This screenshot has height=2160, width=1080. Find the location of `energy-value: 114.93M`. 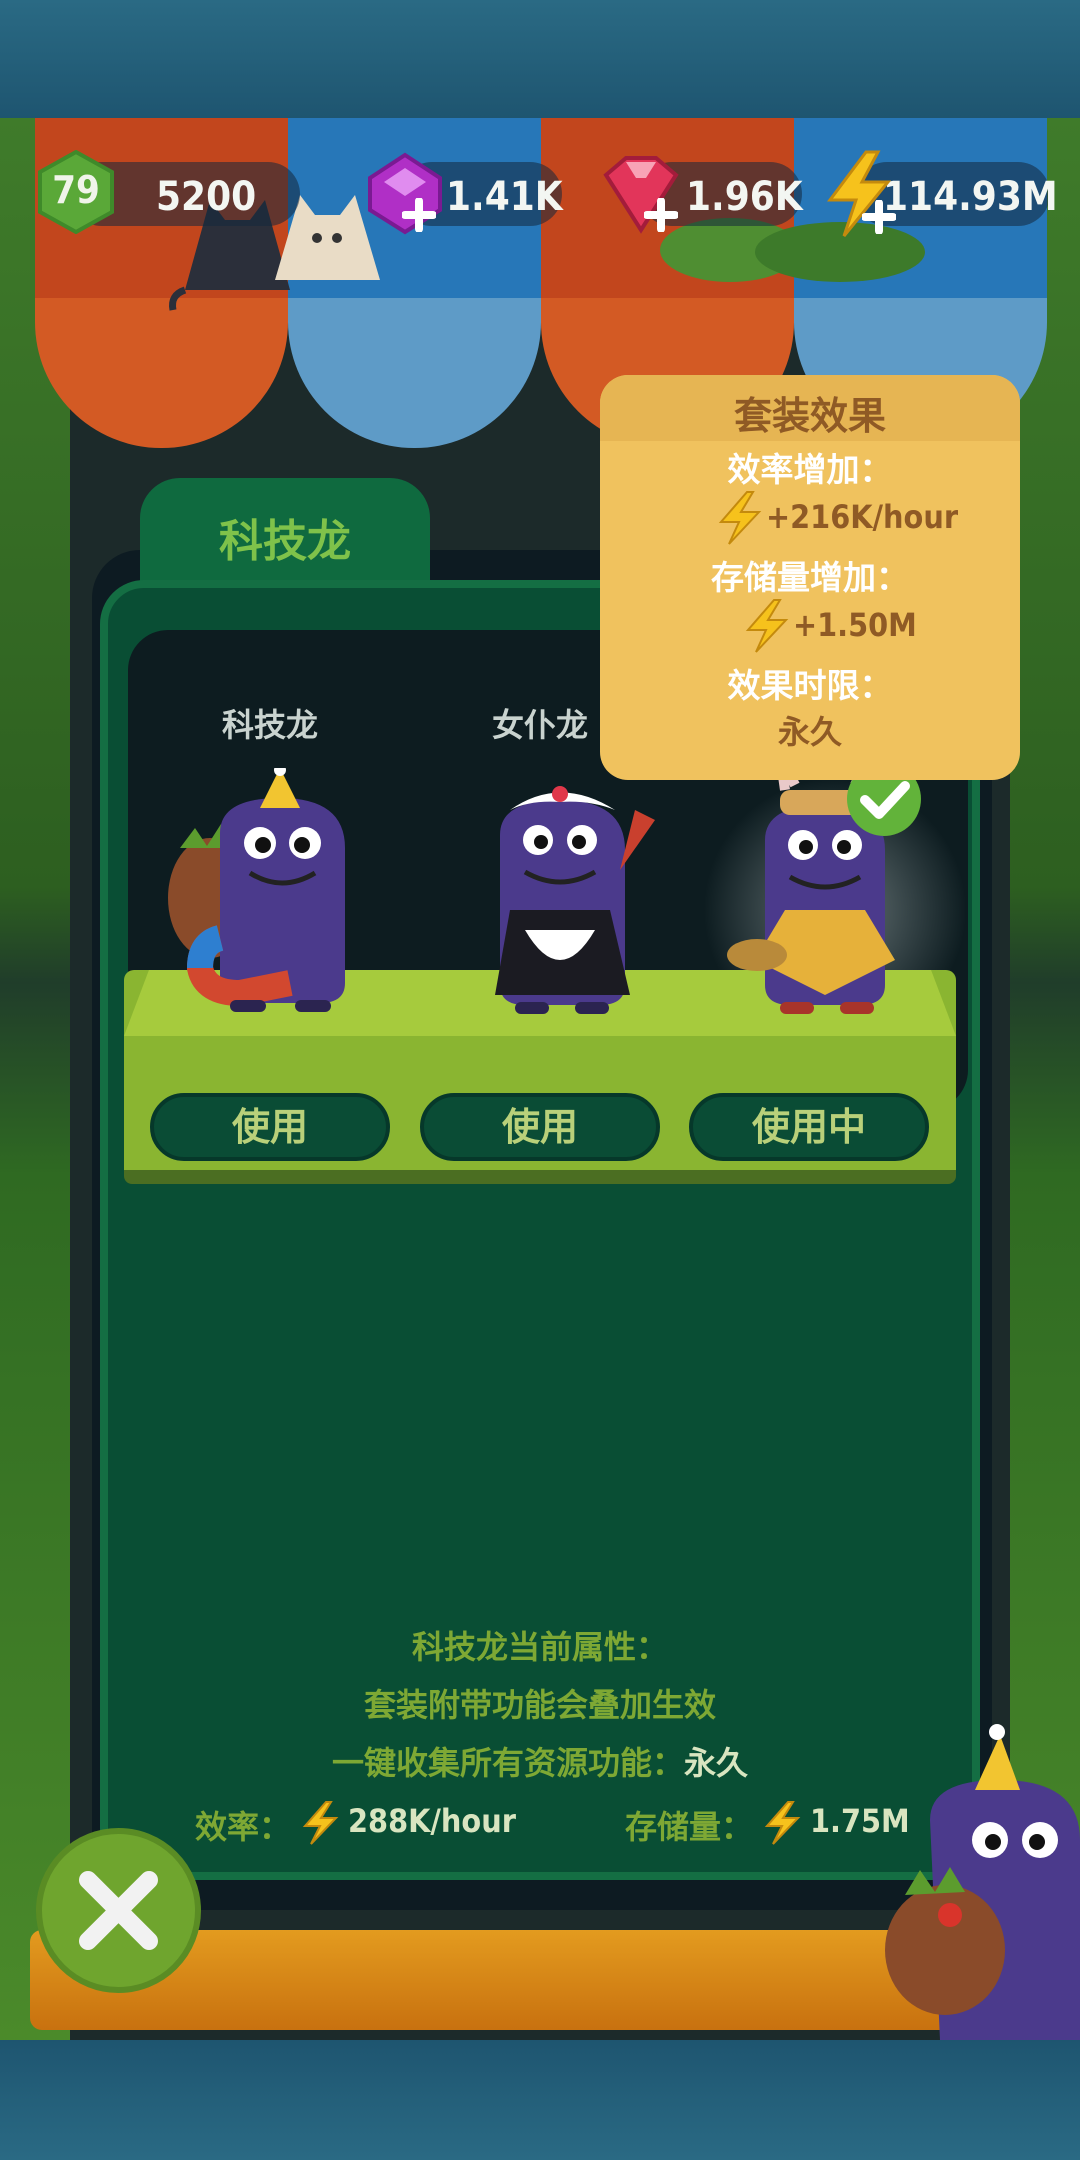

energy-value: 114.93M is located at coordinates (970, 197).